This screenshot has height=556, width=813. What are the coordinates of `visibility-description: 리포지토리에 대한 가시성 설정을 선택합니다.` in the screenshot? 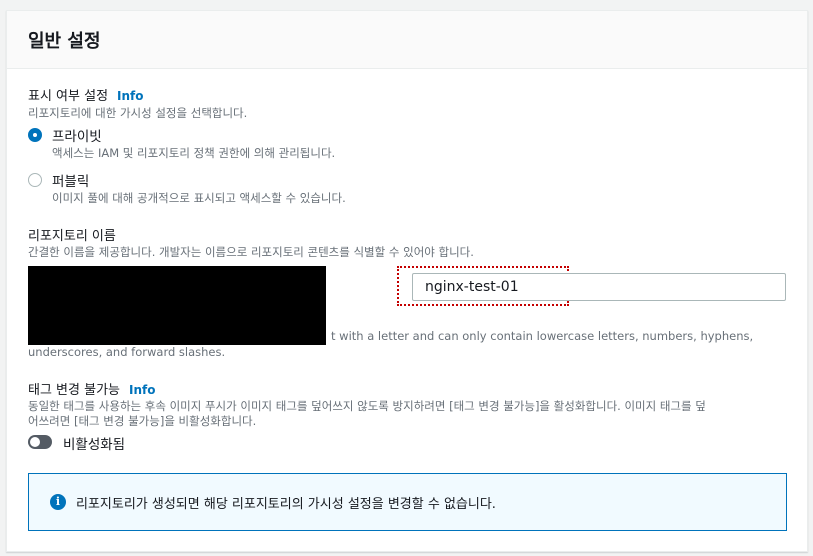 It's located at (138, 113).